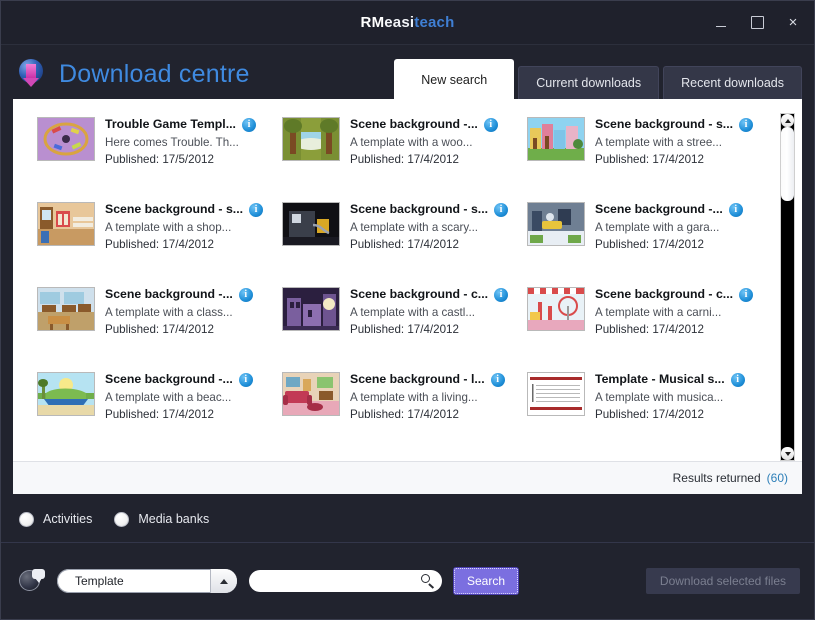 The height and width of the screenshot is (620, 815). What do you see at coordinates (732, 82) in the screenshot?
I see `tab-recent-downloads: Recent downloads` at bounding box center [732, 82].